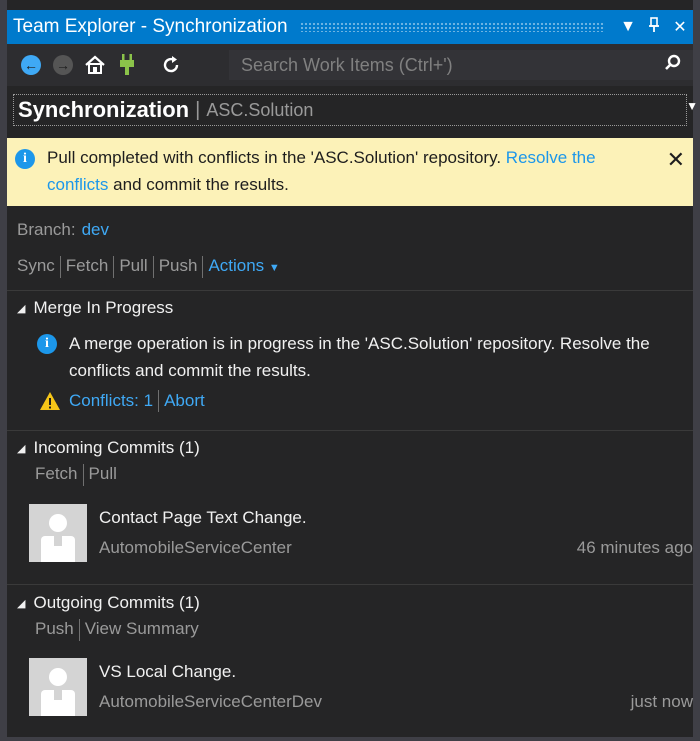 This screenshot has width=700, height=741. Describe the element at coordinates (236, 265) in the screenshot. I see `actions-label: Actions` at that location.